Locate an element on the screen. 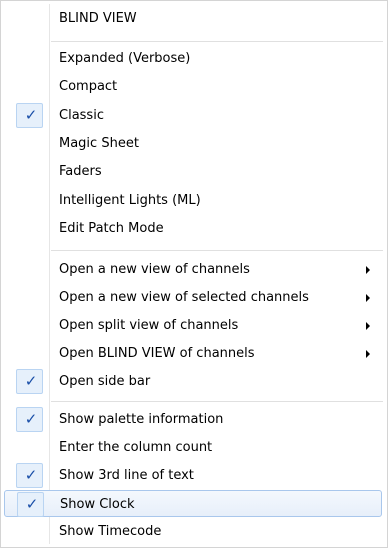 The height and width of the screenshot is (548, 388). menu-item-label: Intelligent Lights (ML) is located at coordinates (130, 200).